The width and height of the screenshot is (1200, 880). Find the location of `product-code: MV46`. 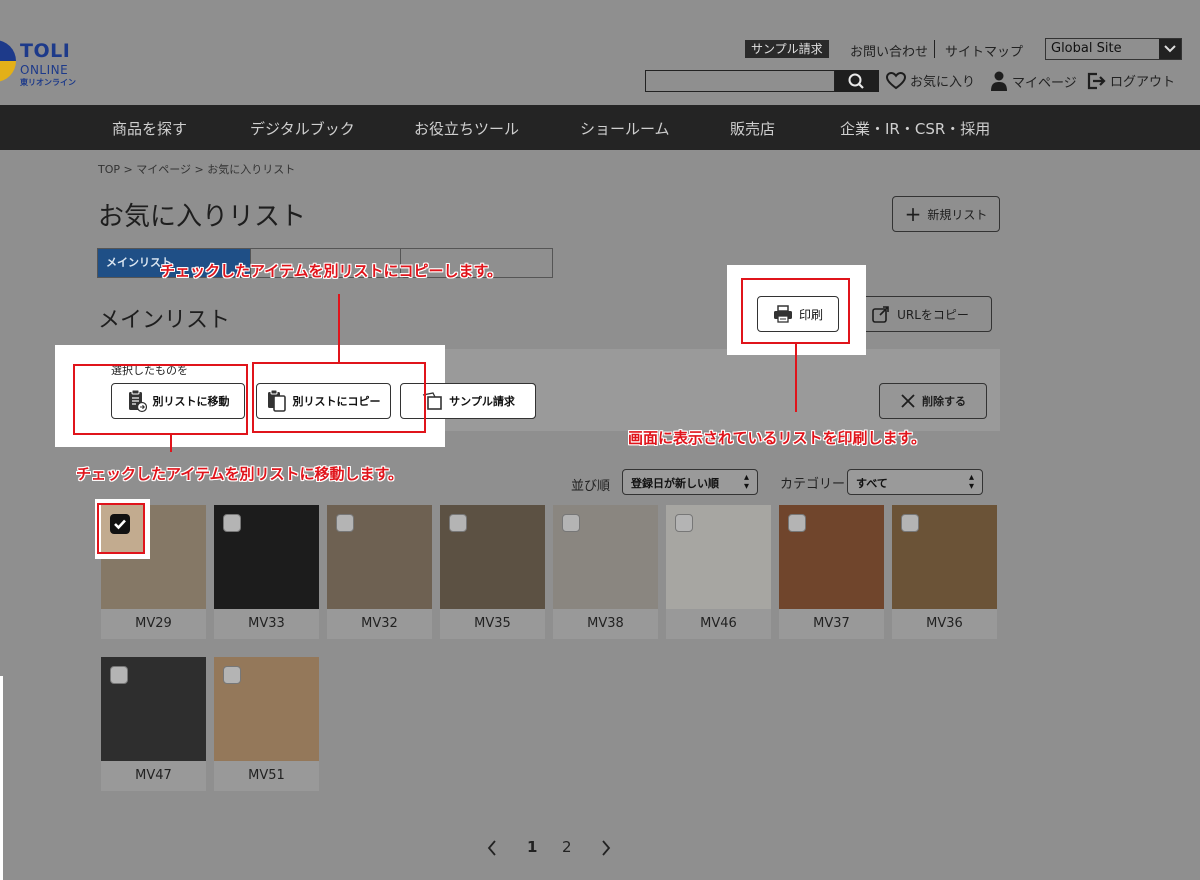

product-code: MV46 is located at coordinates (718, 623).